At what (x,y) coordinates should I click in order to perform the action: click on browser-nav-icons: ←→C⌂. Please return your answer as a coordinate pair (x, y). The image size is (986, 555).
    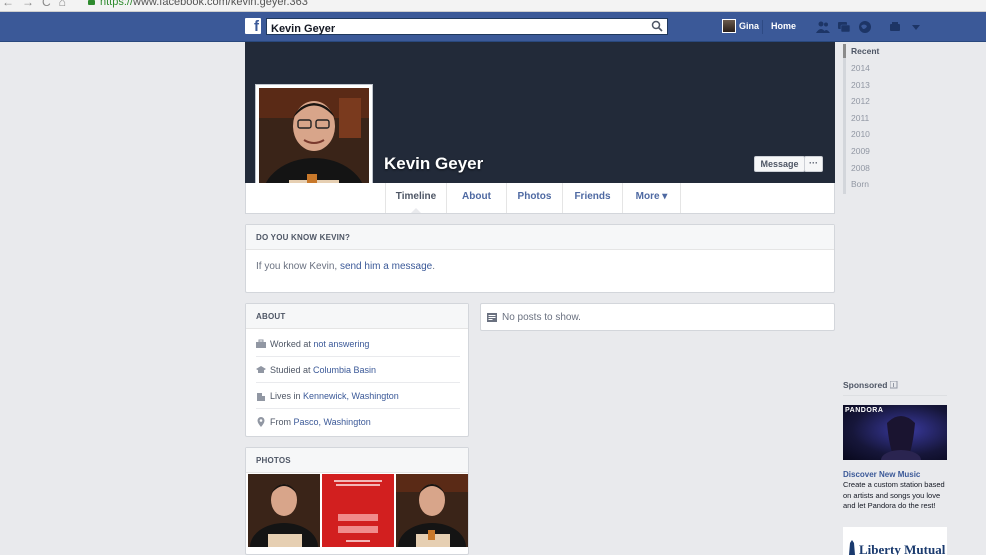
    Looking at the image, I should click on (38, 4).